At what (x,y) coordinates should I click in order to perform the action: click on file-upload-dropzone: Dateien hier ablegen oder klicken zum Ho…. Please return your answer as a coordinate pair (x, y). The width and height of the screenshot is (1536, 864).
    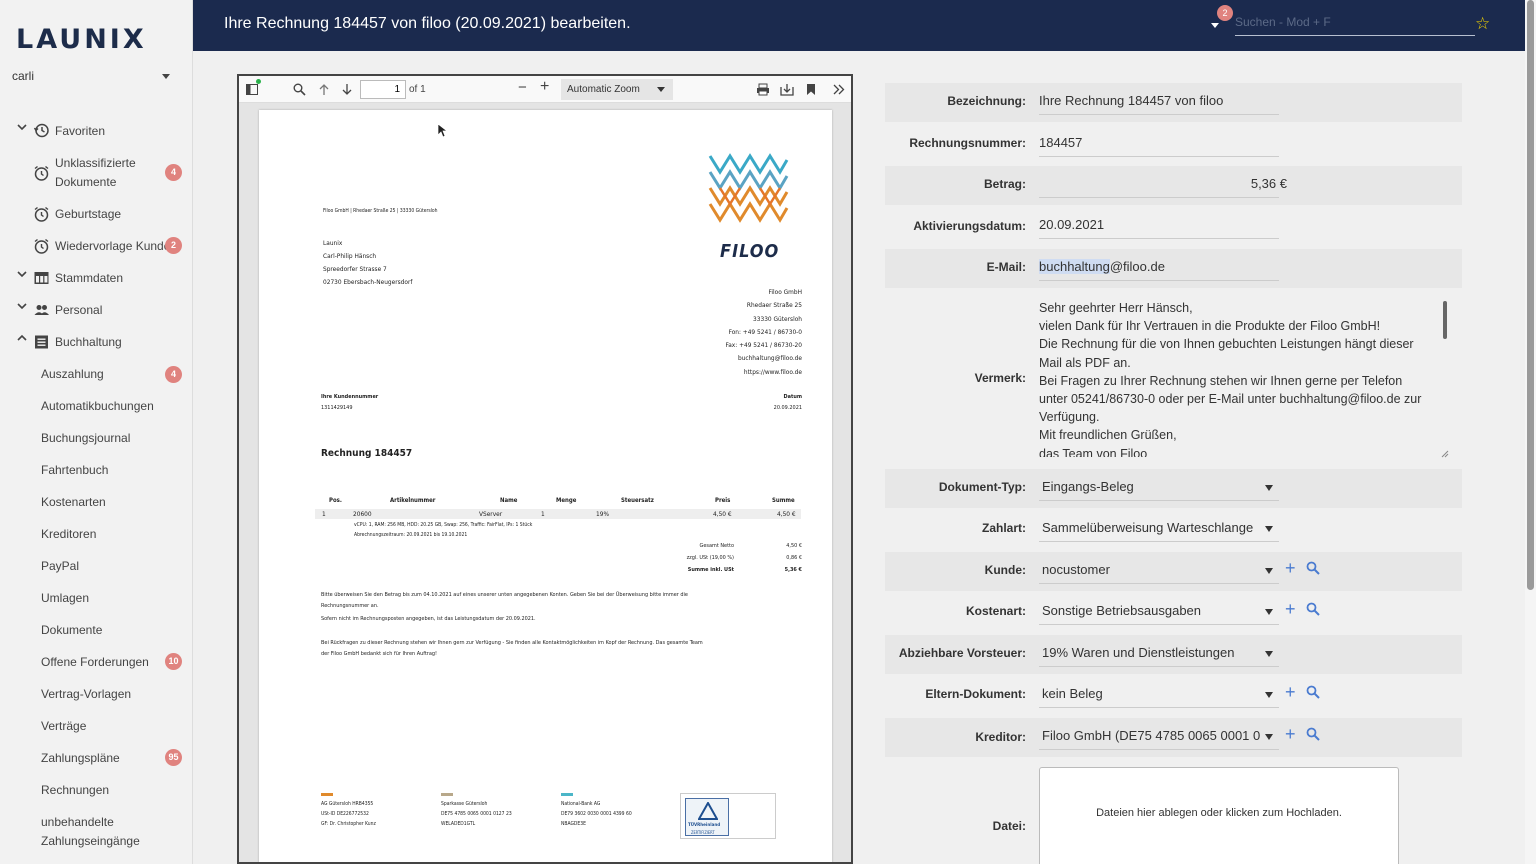
    Looking at the image, I should click on (1219, 815).